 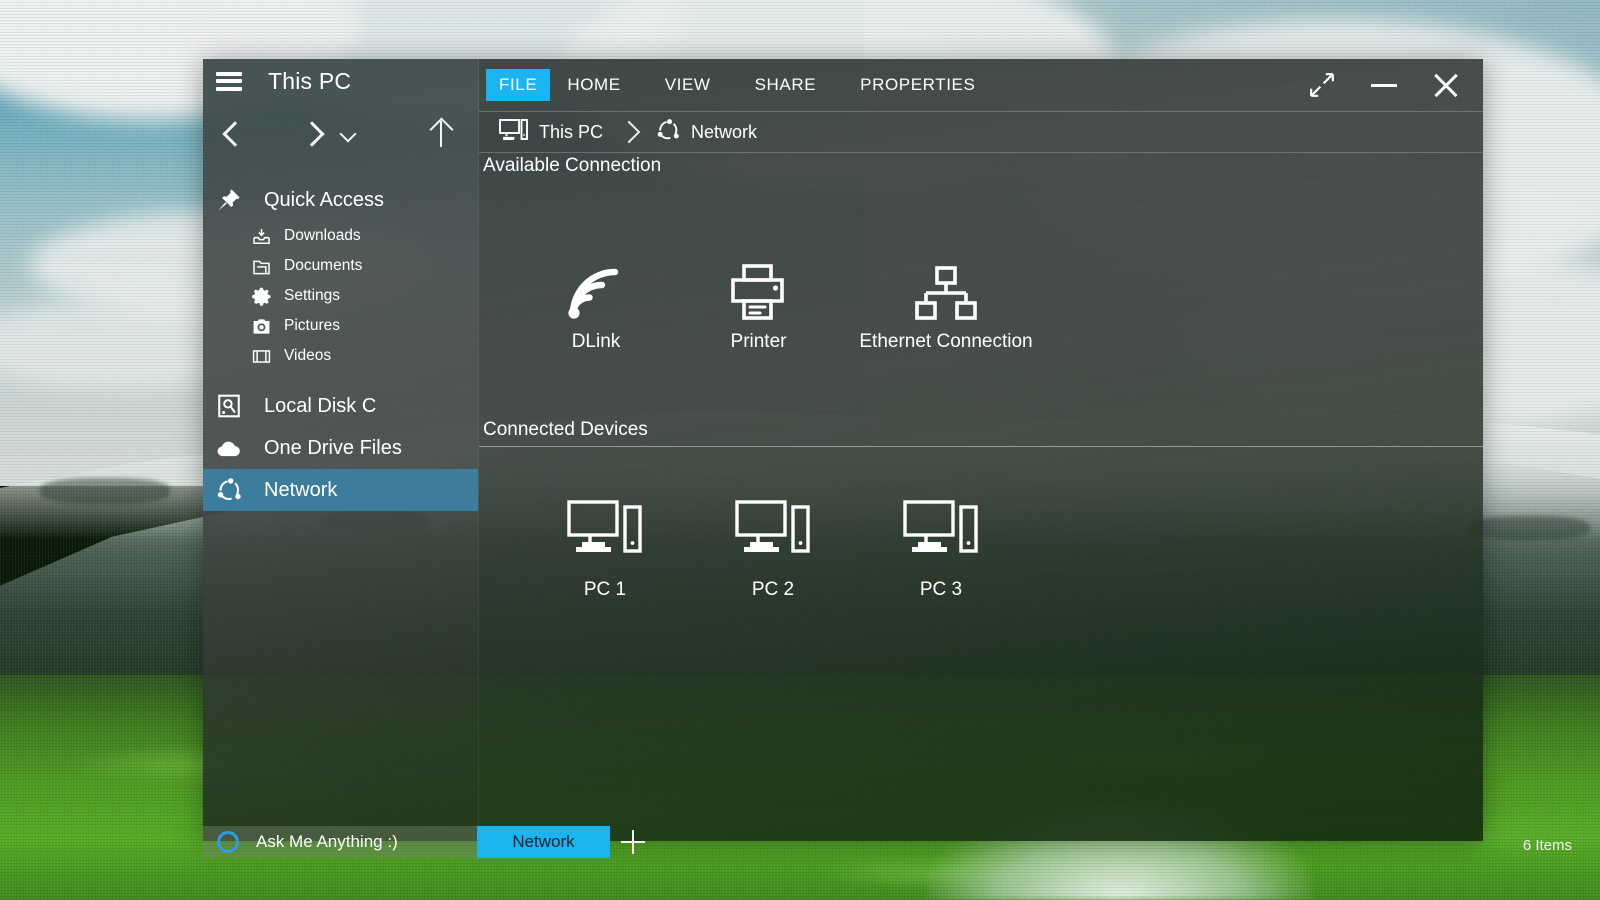 What do you see at coordinates (981, 132) in the screenshot?
I see `breadcrumb: This PC Network` at bounding box center [981, 132].